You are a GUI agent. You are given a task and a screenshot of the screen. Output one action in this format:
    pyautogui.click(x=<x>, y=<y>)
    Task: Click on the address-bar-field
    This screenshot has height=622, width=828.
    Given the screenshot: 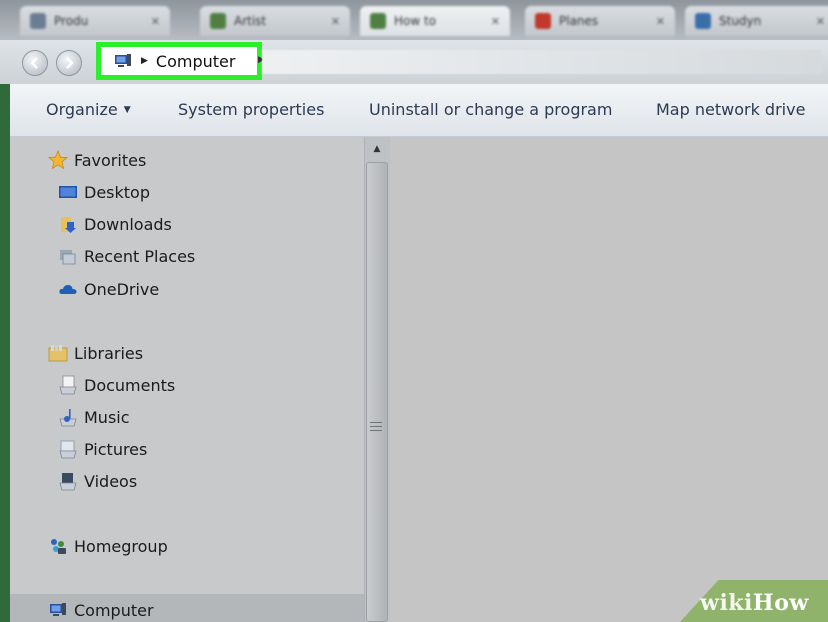 What is the action you would take?
    pyautogui.click(x=542, y=62)
    